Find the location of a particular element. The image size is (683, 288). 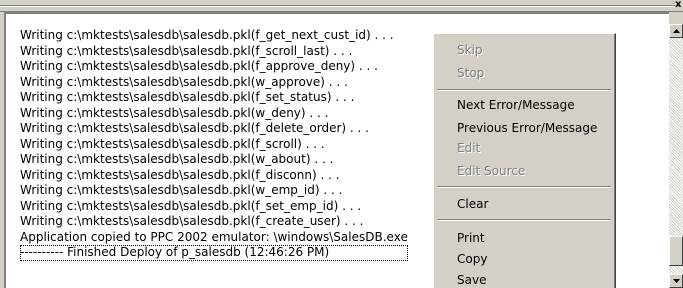

menu-item-skip: Skip is located at coordinates (470, 50).